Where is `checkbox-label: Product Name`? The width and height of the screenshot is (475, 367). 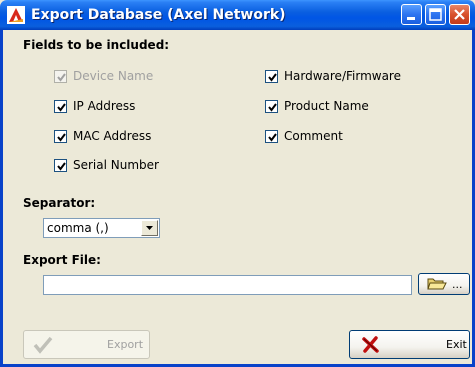
checkbox-label: Product Name is located at coordinates (326, 106).